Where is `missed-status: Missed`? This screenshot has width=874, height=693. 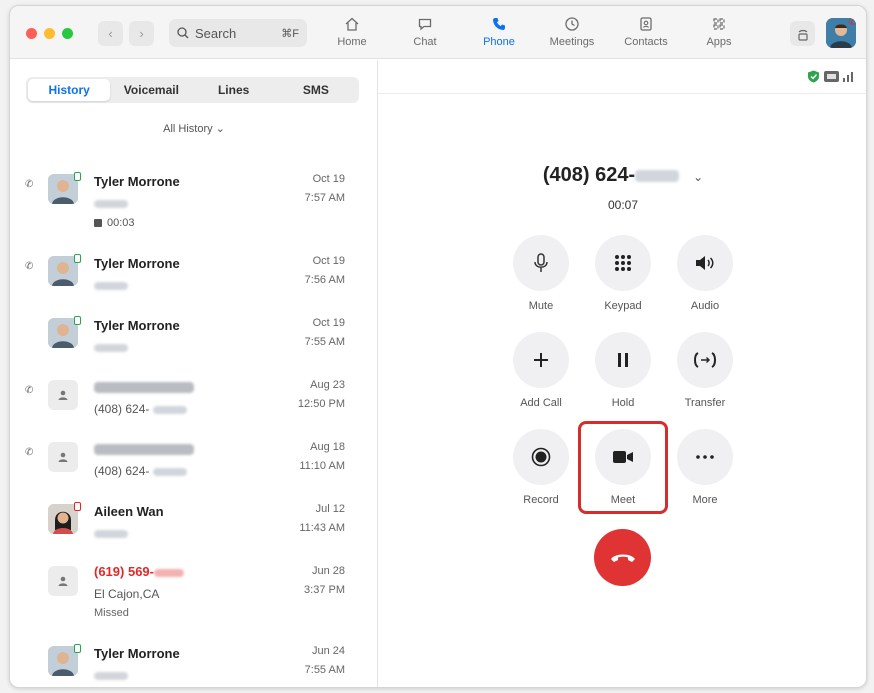 missed-status: Missed is located at coordinates (111, 613).